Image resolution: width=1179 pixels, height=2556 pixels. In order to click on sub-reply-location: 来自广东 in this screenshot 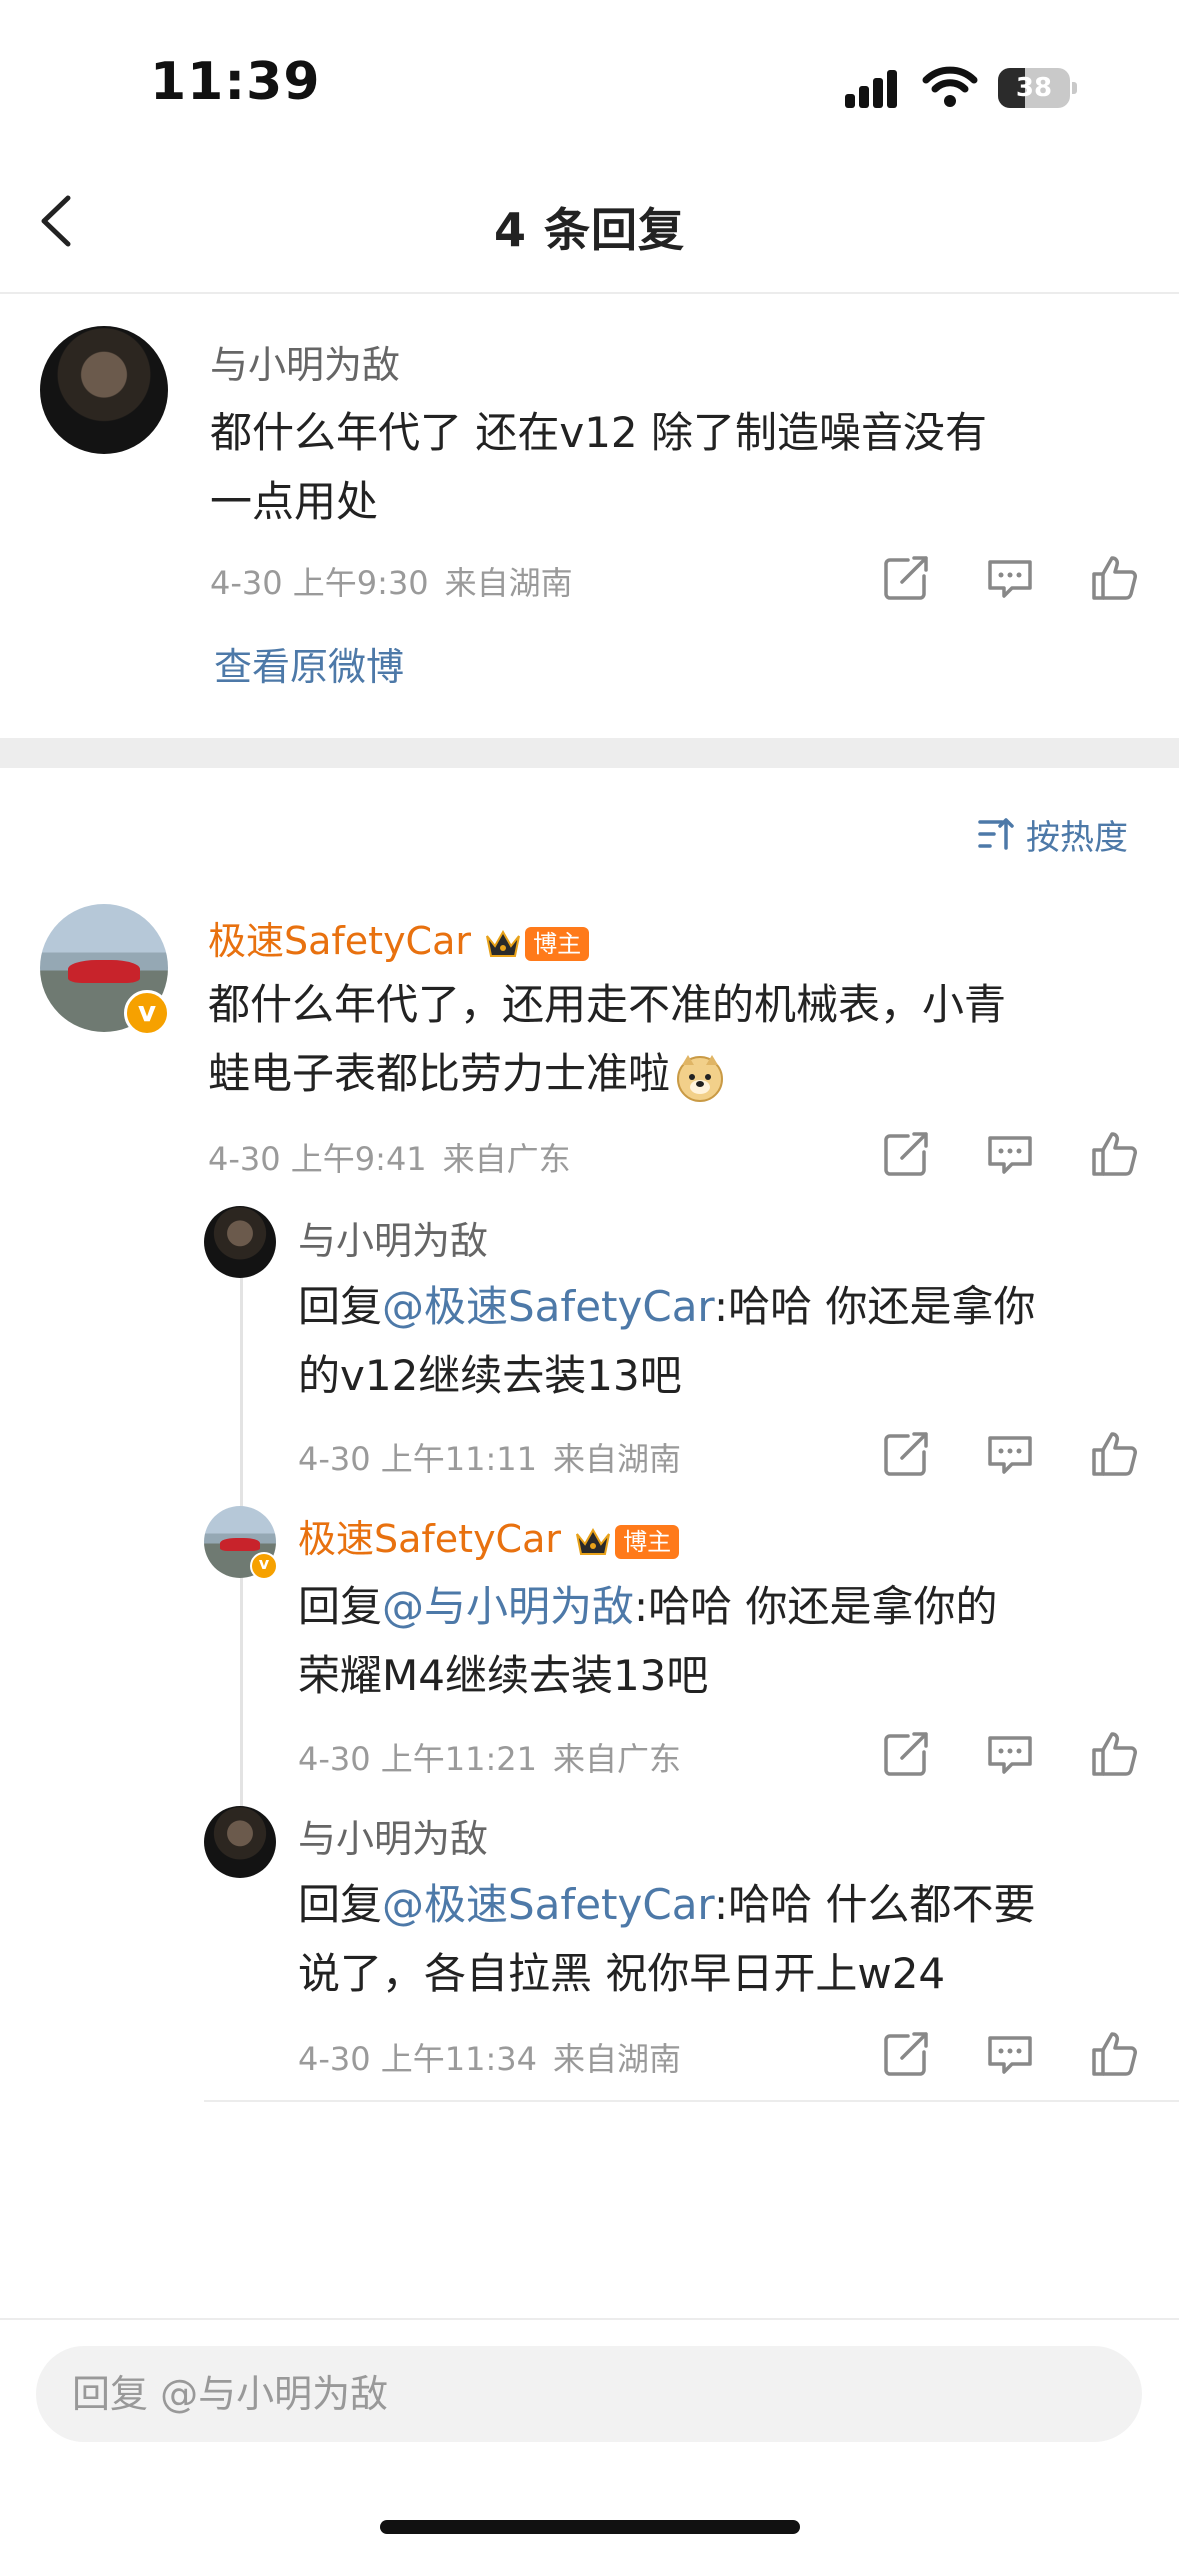, I will do `click(617, 1759)`.